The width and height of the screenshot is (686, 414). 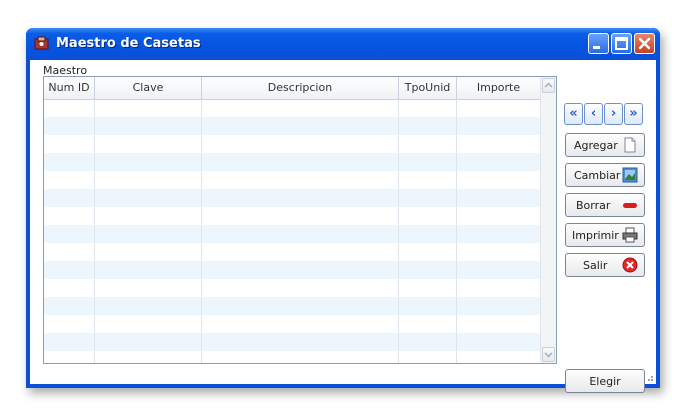 I want to click on minimize-button, so click(x=598, y=43).